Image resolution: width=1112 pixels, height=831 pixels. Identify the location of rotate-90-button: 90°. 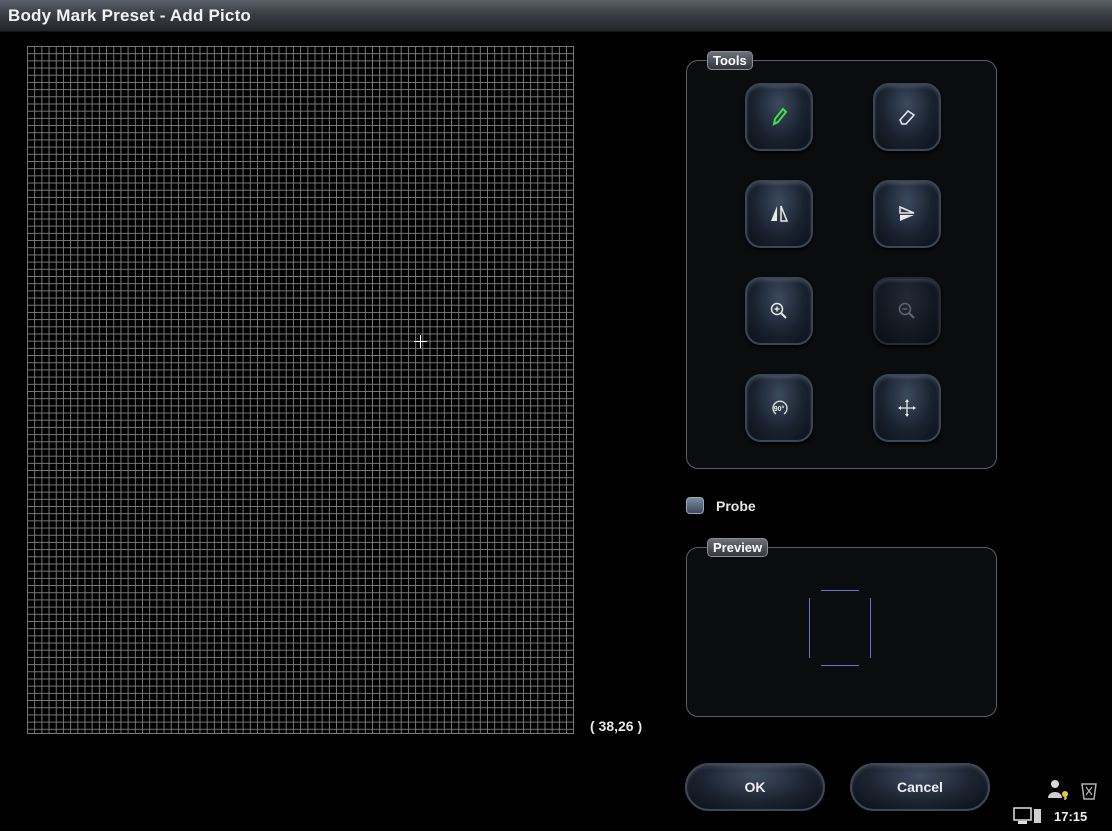
(779, 408).